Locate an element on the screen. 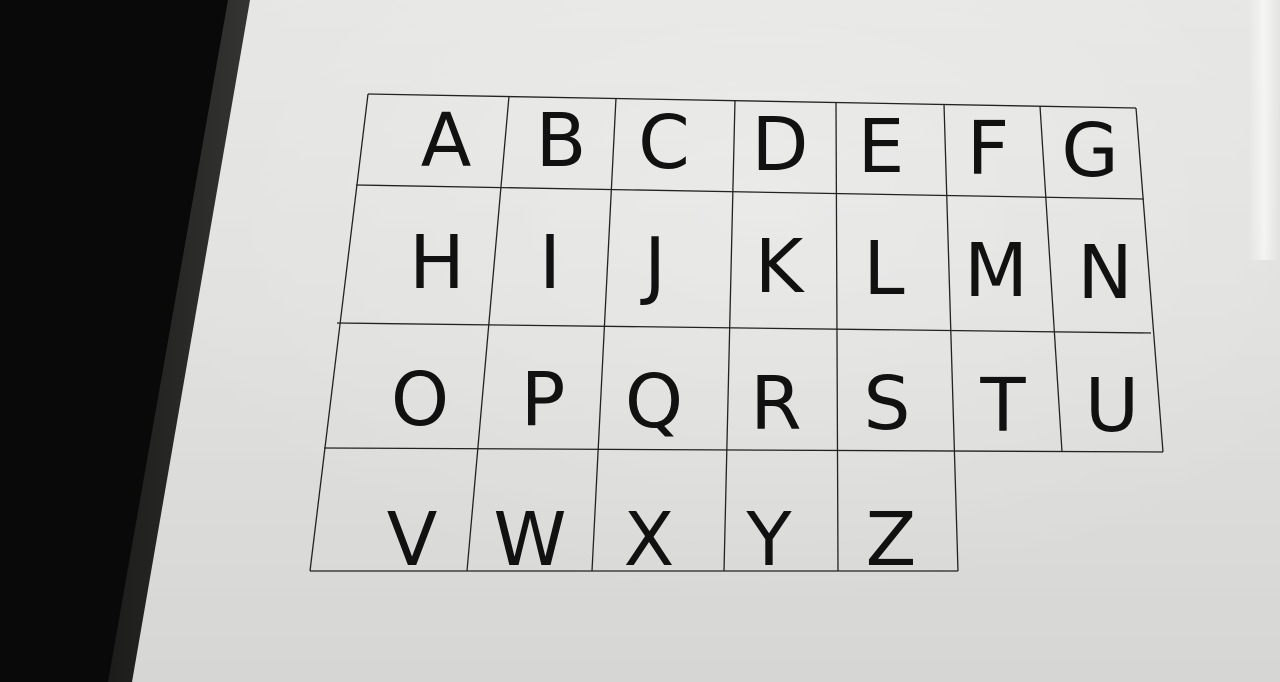  letter-e: E is located at coordinates (881, 147).